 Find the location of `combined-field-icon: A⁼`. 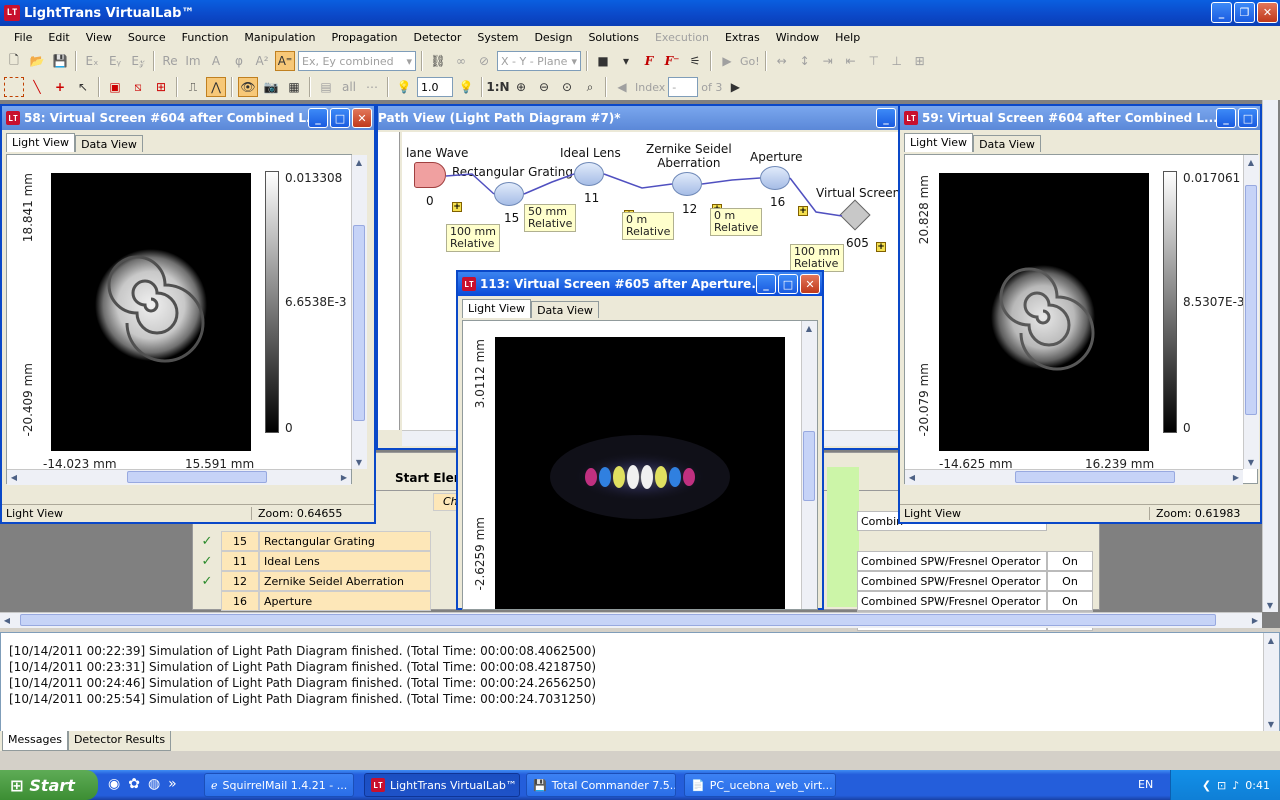

combined-field-icon: A⁼ is located at coordinates (285, 61).